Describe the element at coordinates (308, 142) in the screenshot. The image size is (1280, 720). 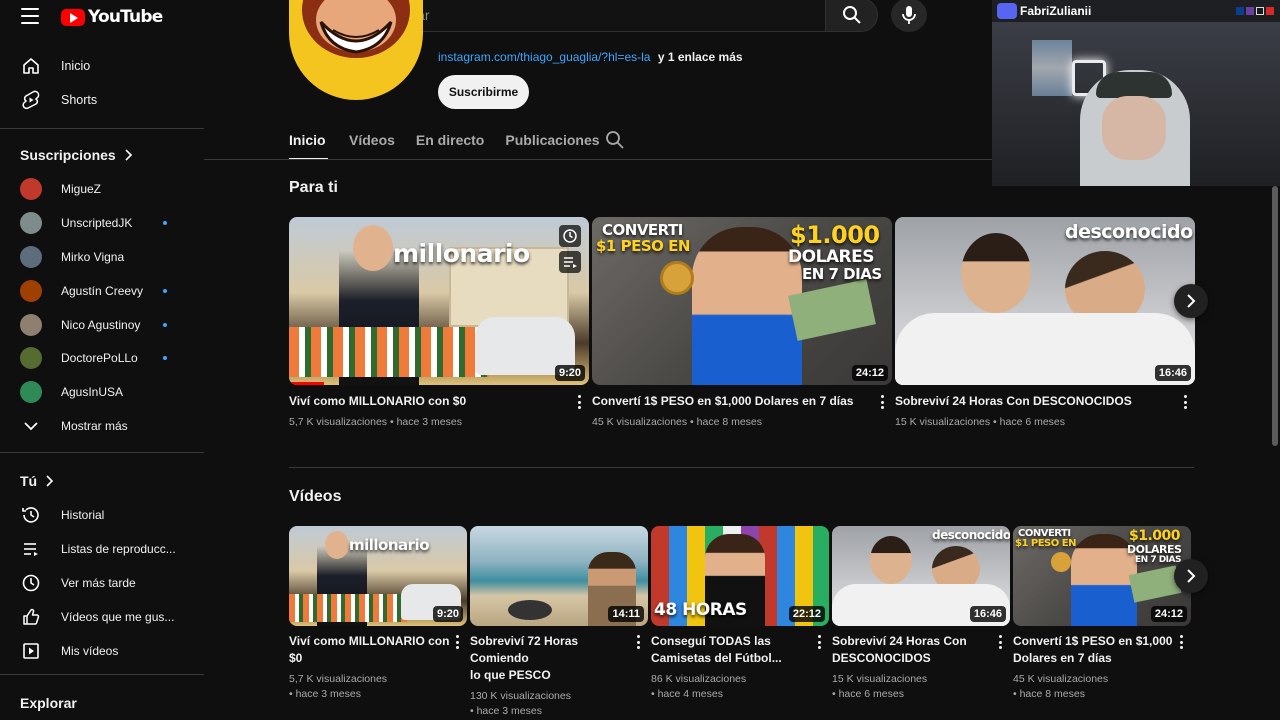
I see `tab-home: Inicio` at that location.